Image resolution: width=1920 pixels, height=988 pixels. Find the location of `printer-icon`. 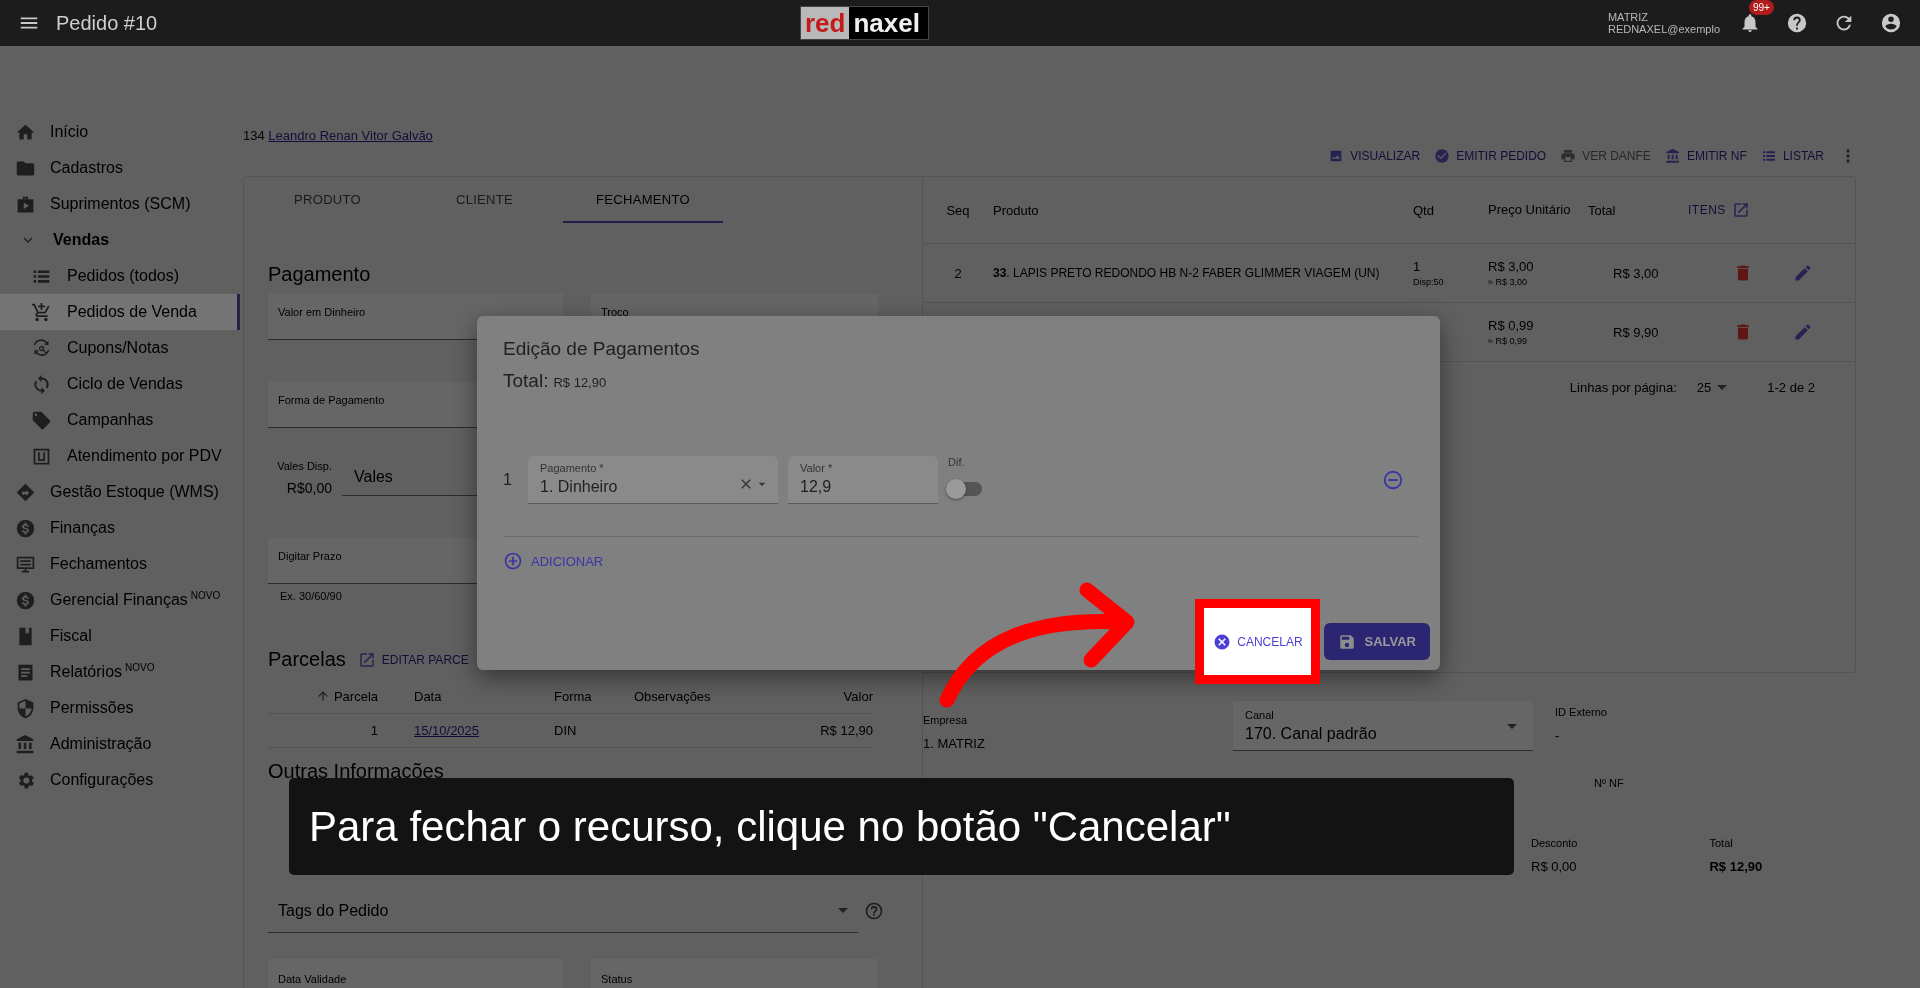

printer-icon is located at coordinates (1568, 156).